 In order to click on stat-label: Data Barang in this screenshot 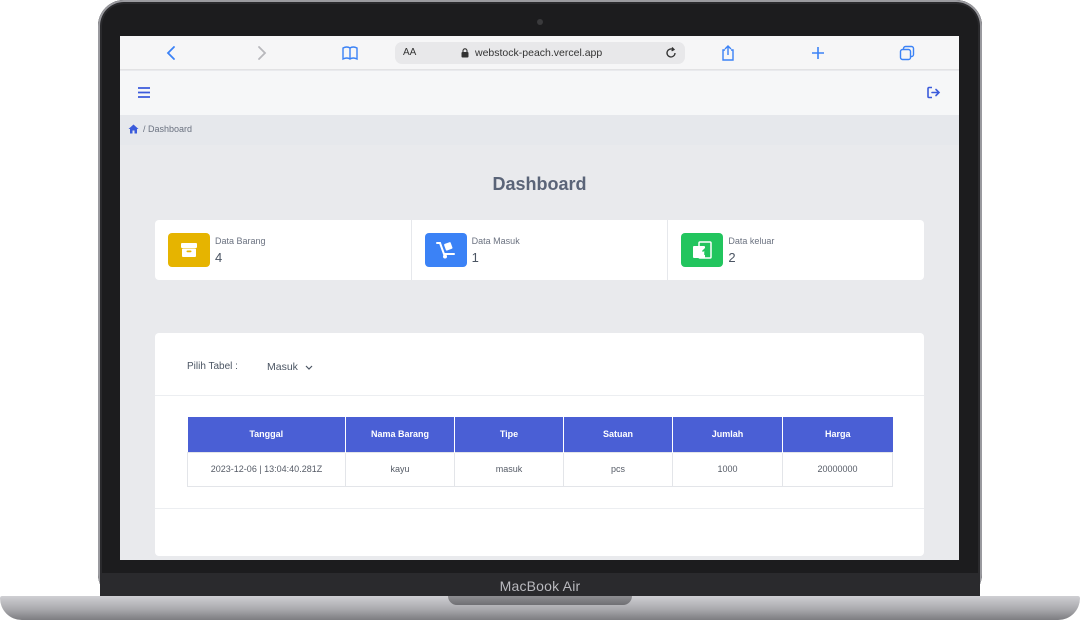, I will do `click(240, 241)`.